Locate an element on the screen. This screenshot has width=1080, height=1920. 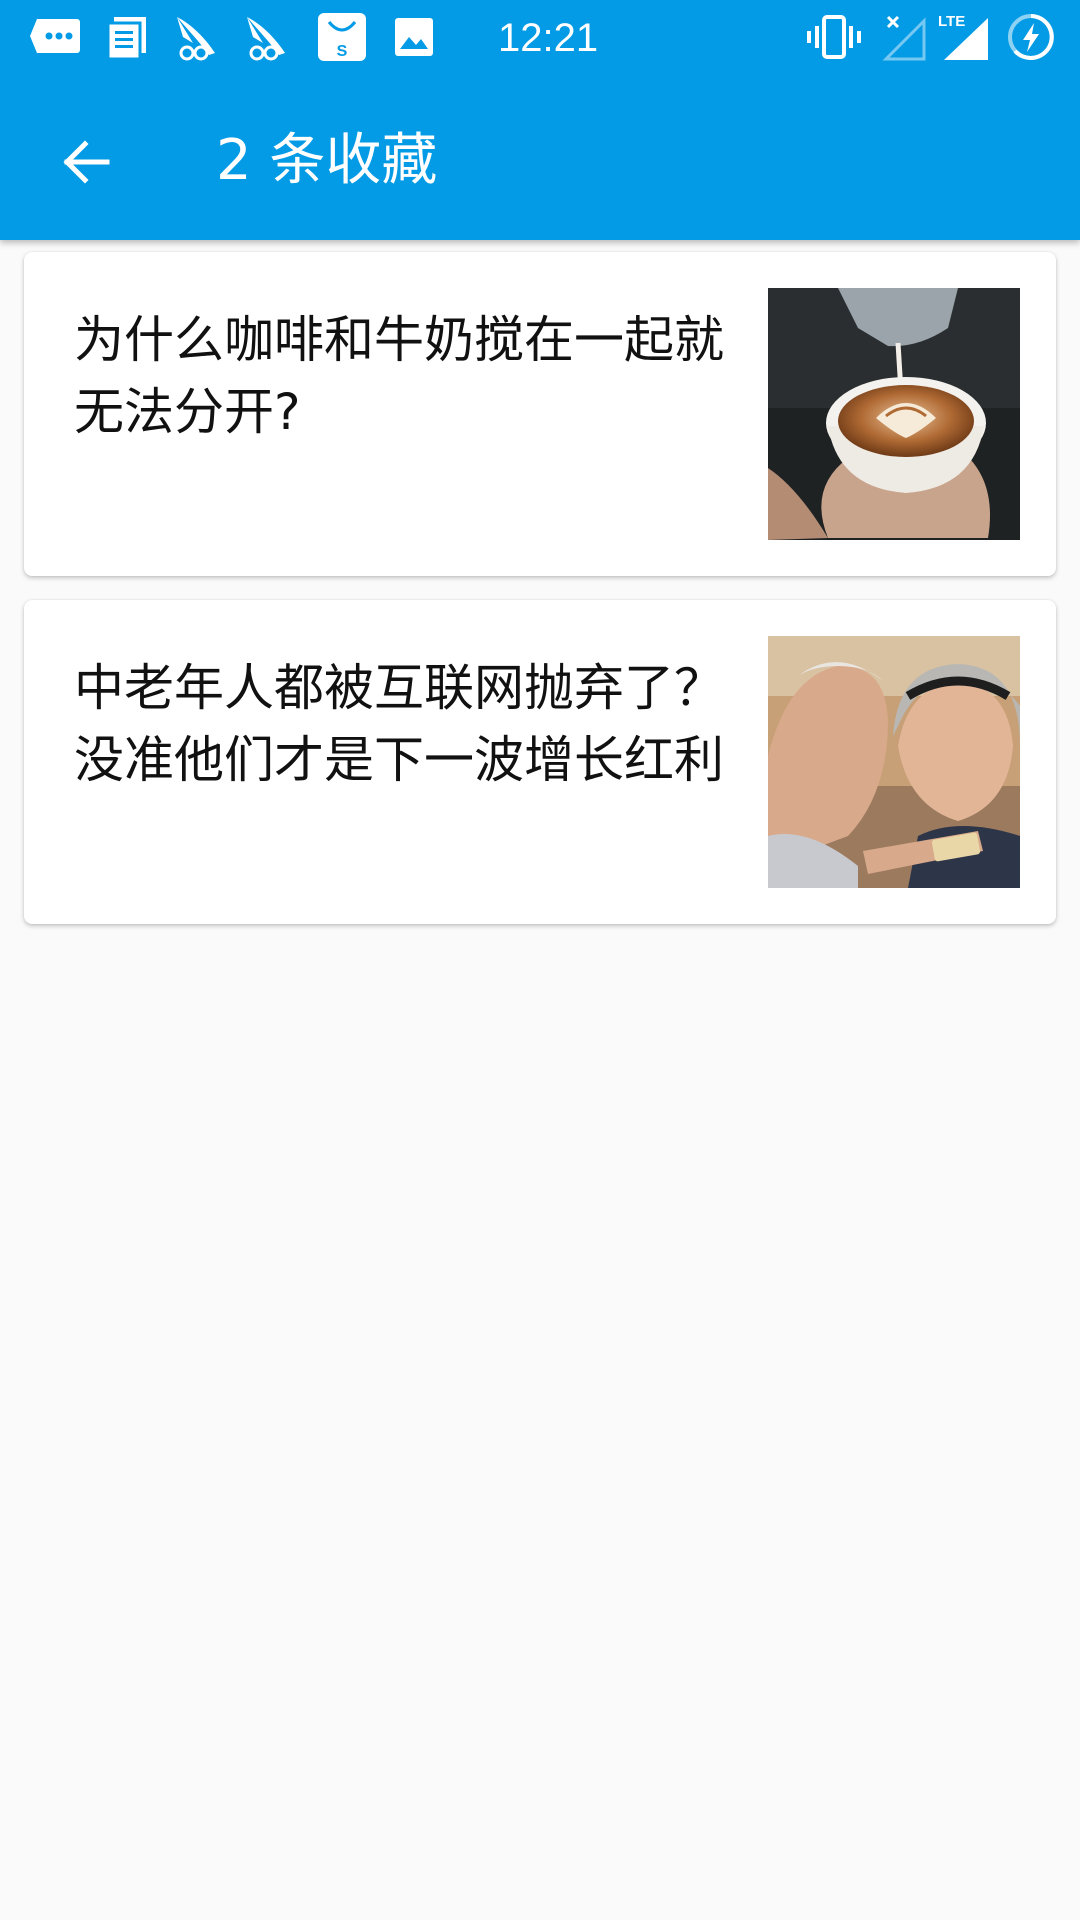
app-bar: S 12:21 LTE 2 条收藏 is located at coordinates (540, 120).